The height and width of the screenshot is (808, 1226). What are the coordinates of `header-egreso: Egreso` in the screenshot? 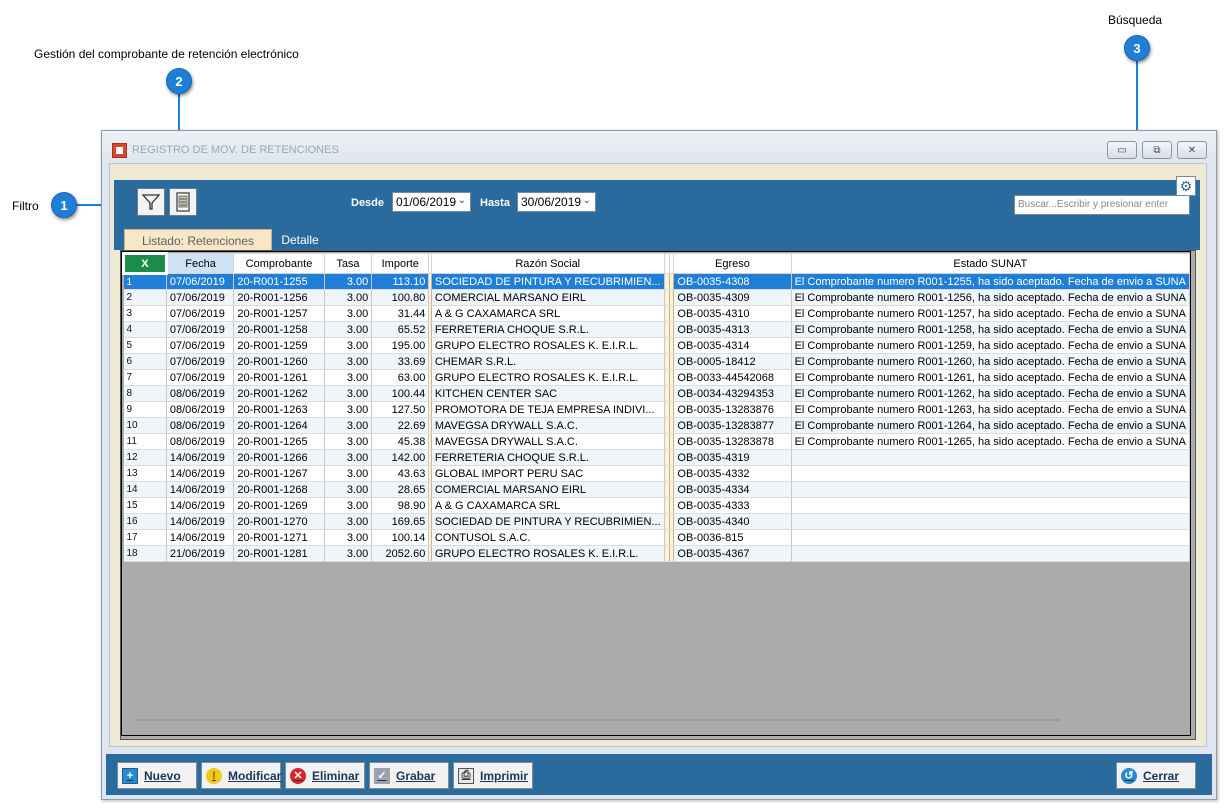 It's located at (732, 263).